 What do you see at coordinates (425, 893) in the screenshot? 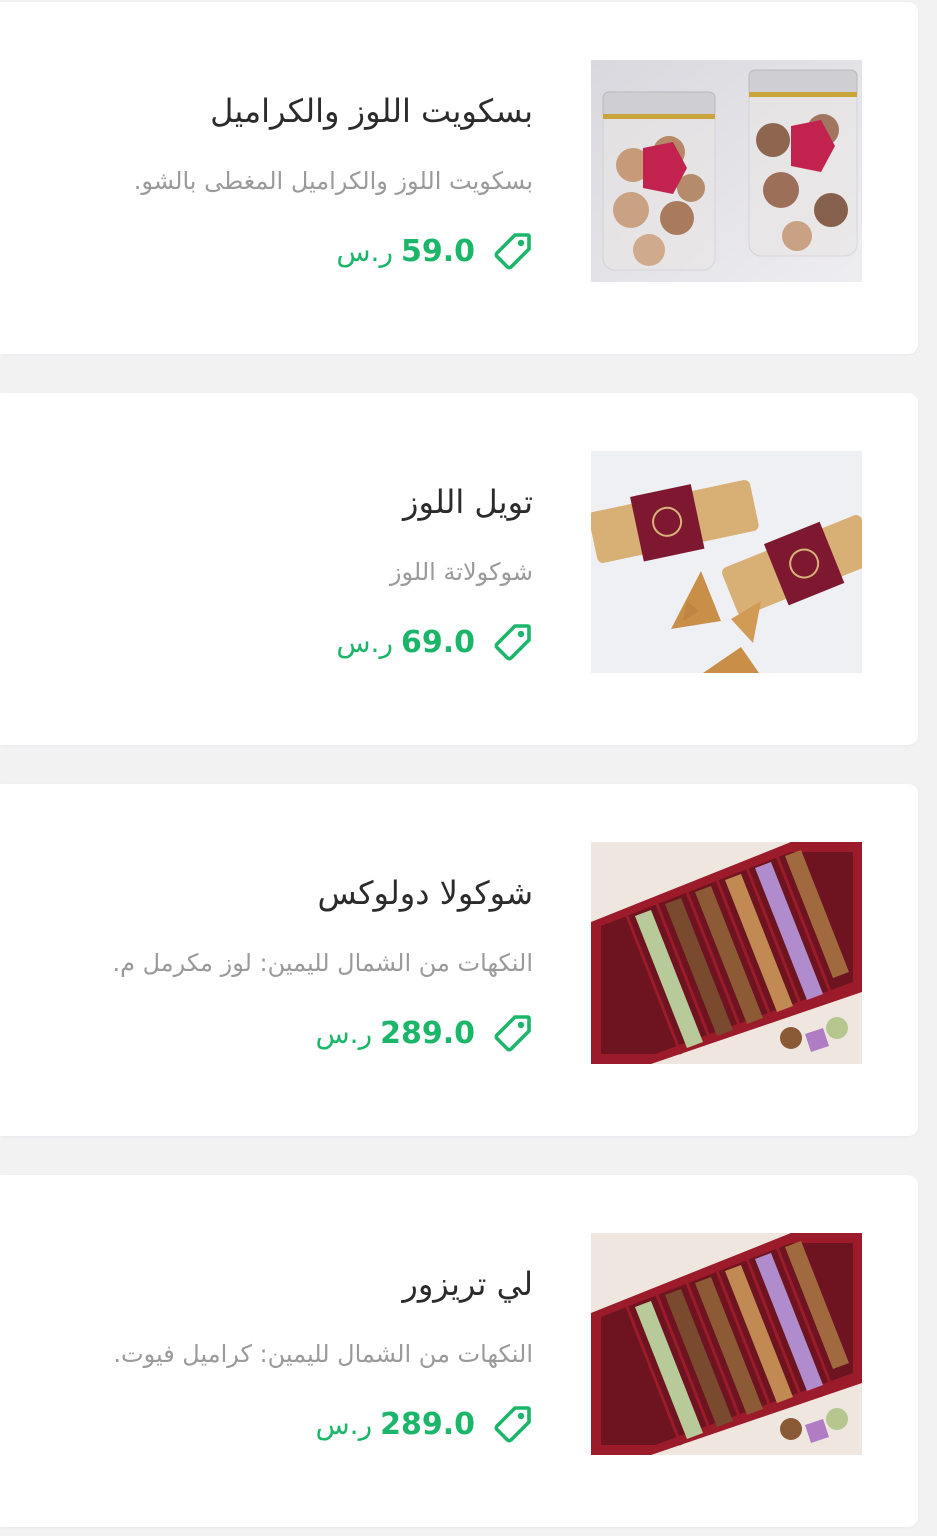
I see `product-title: شوكولا دولوكس` at bounding box center [425, 893].